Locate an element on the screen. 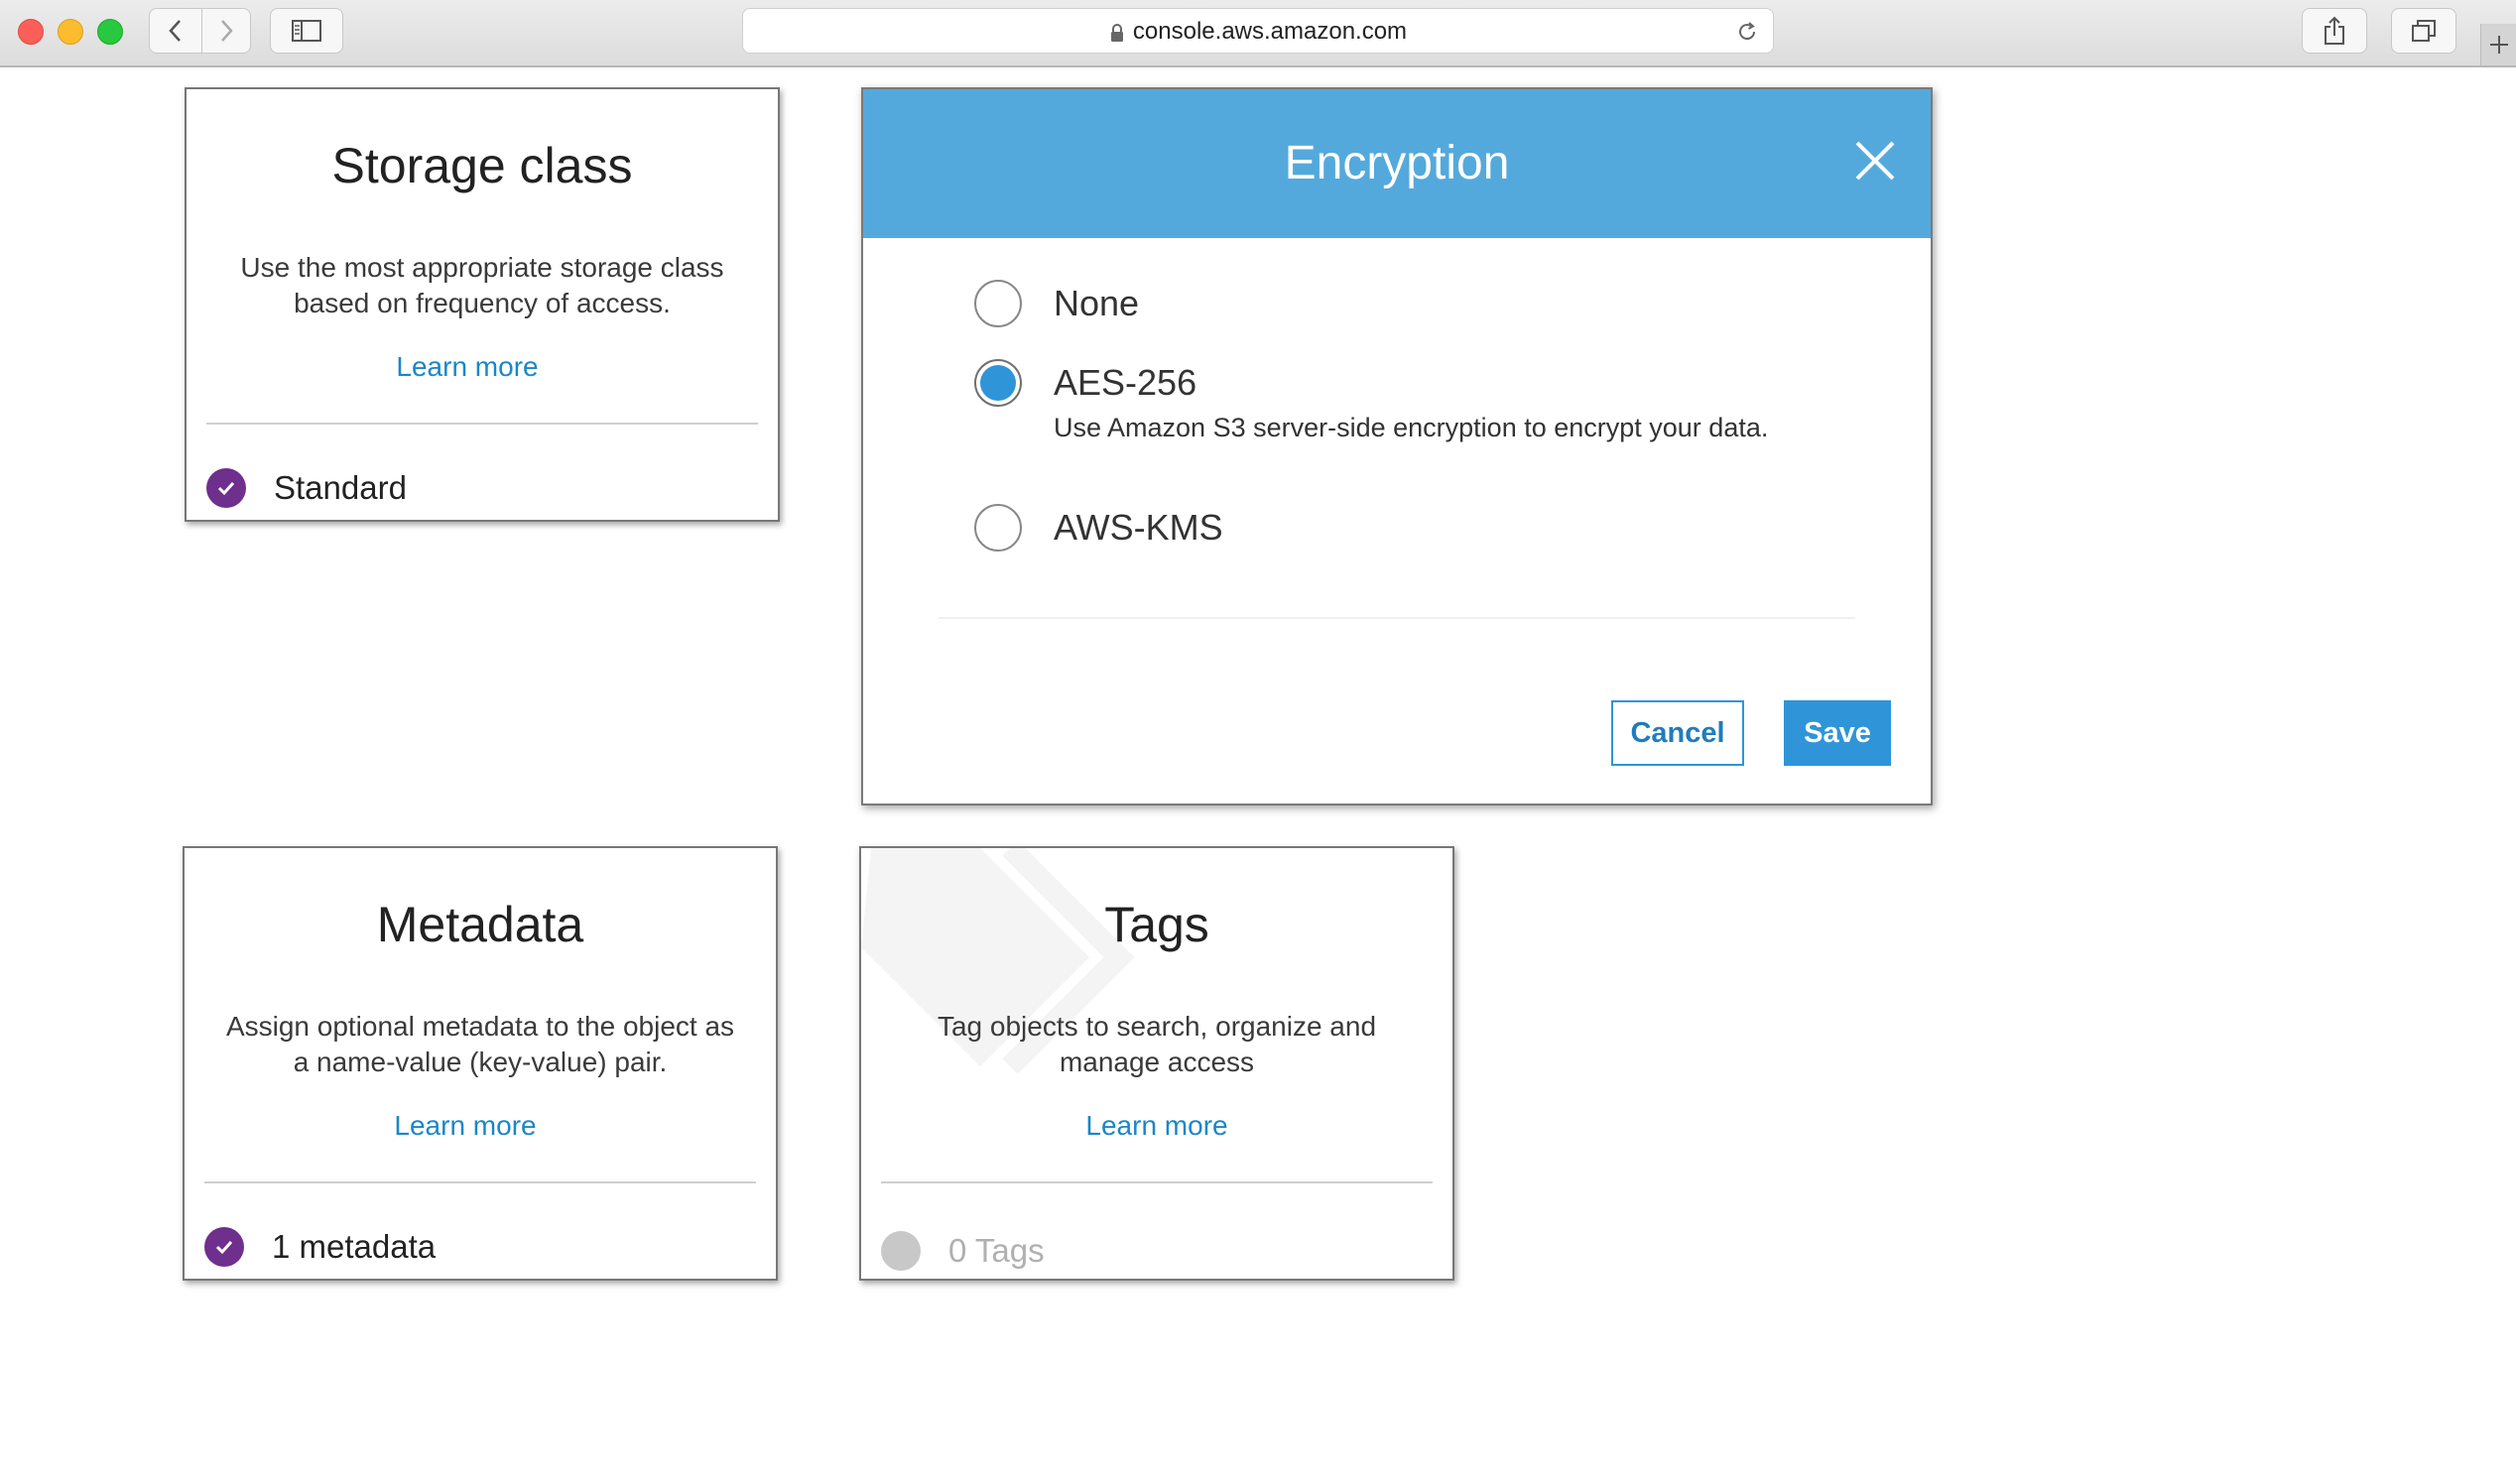  cancel-button: Cancel is located at coordinates (1677, 733).